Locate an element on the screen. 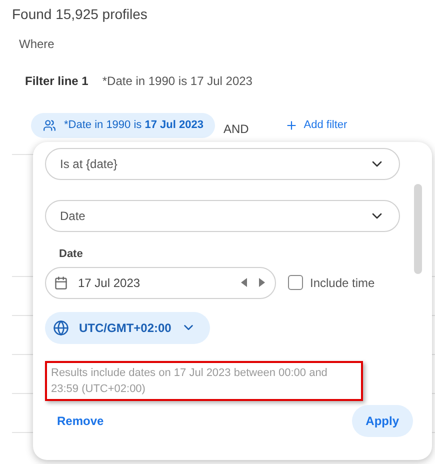 Image resolution: width=435 pixels, height=464 pixels. add-filter-link: Add filter is located at coordinates (316, 125).